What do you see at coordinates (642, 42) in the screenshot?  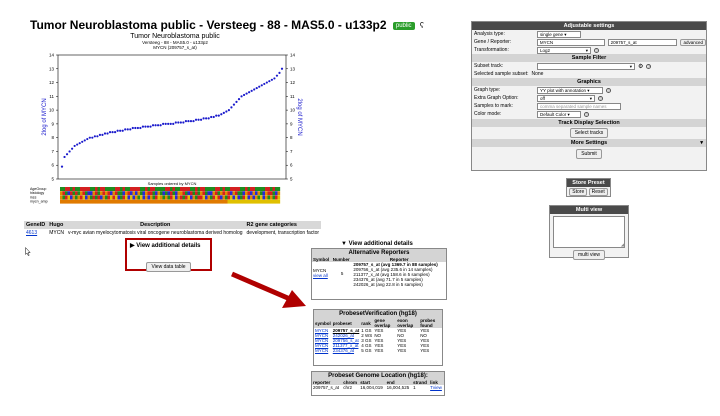 I see `reporter-input: 209757_s_at` at bounding box center [642, 42].